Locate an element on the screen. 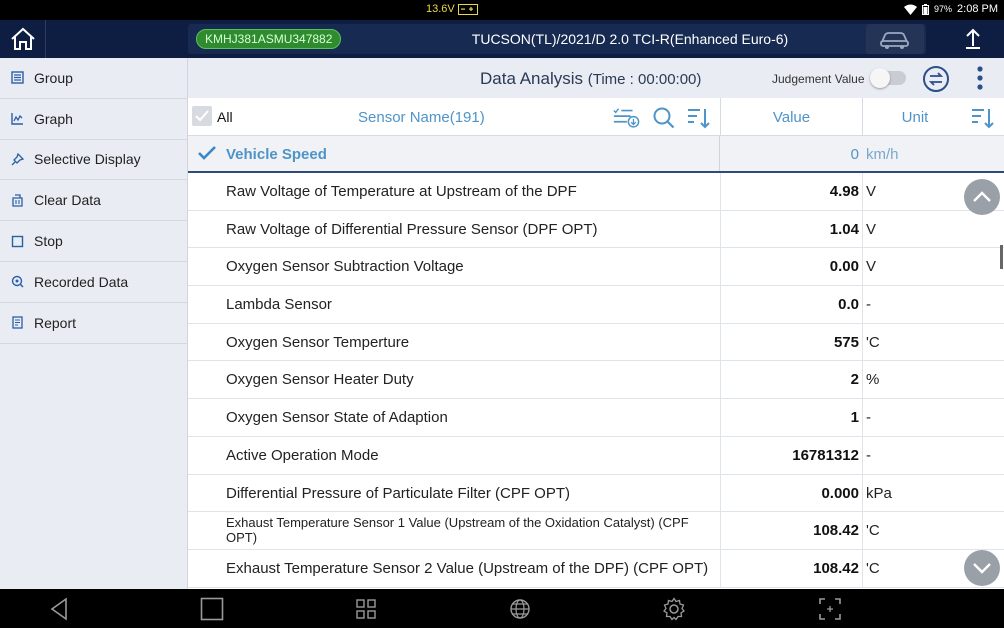 The width and height of the screenshot is (1004, 628). battery-percent: 97% is located at coordinates (943, 9).